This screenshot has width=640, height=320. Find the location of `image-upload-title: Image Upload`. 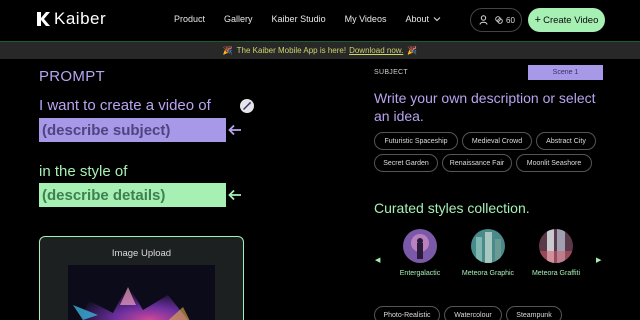

image-upload-title: Image Upload is located at coordinates (141, 253).